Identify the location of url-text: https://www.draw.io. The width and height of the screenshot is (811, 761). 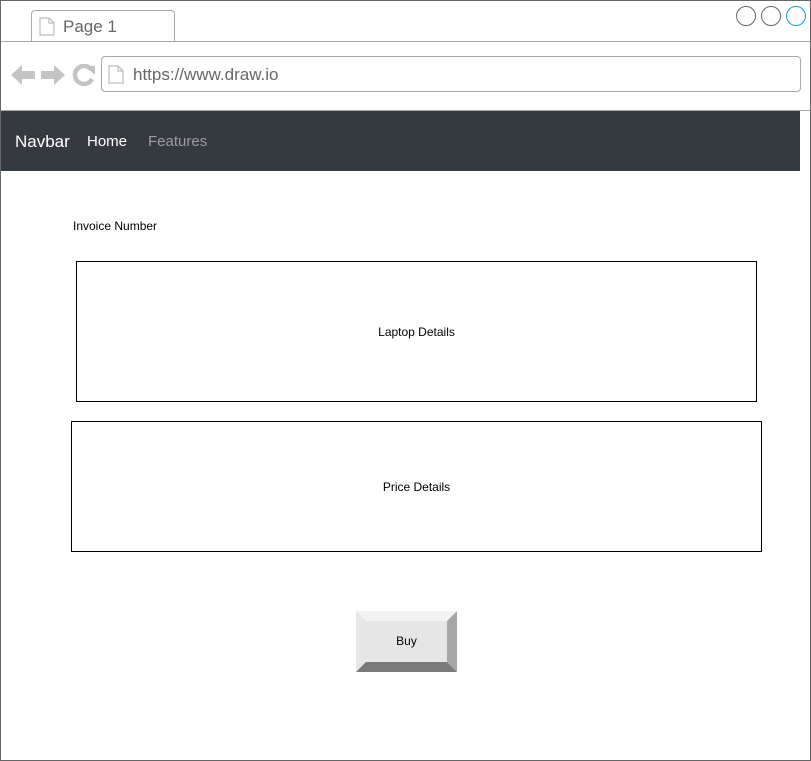
(206, 74).